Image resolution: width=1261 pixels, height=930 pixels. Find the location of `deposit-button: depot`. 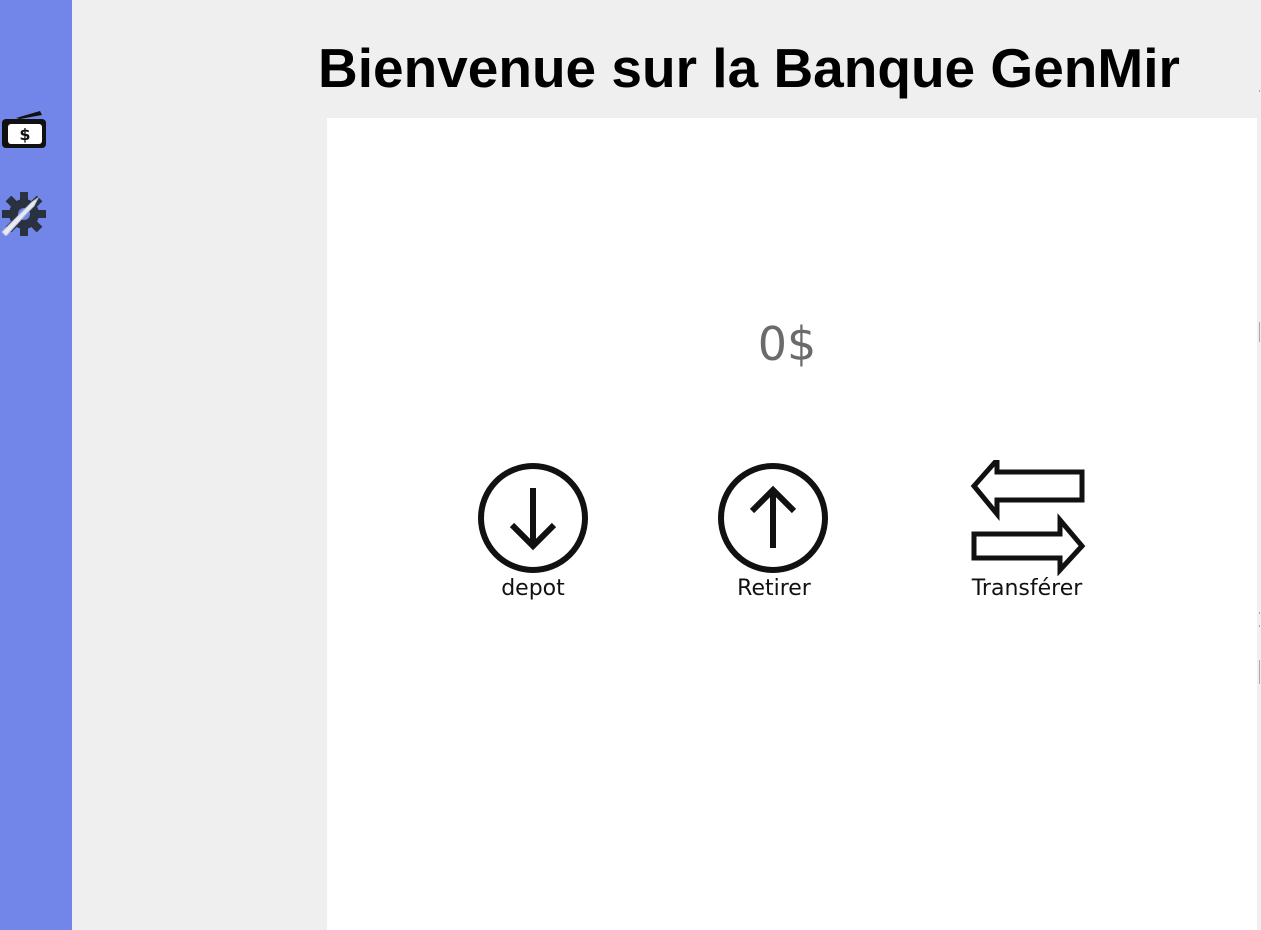

deposit-button: depot is located at coordinates (533, 534).